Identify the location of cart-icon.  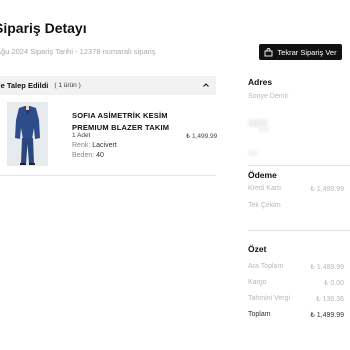
(268, 52).